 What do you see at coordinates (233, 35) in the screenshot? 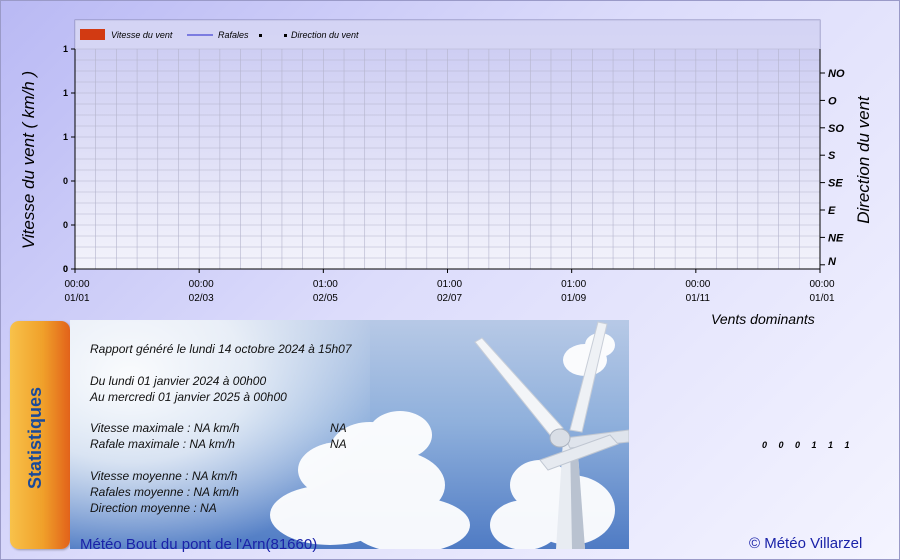
I see `legend-label-gust: Rafales` at bounding box center [233, 35].